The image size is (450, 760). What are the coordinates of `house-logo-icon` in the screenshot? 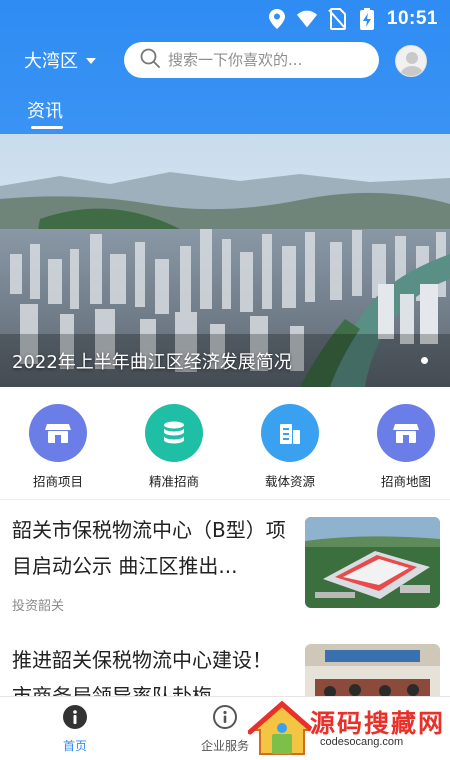 It's located at (282, 727).